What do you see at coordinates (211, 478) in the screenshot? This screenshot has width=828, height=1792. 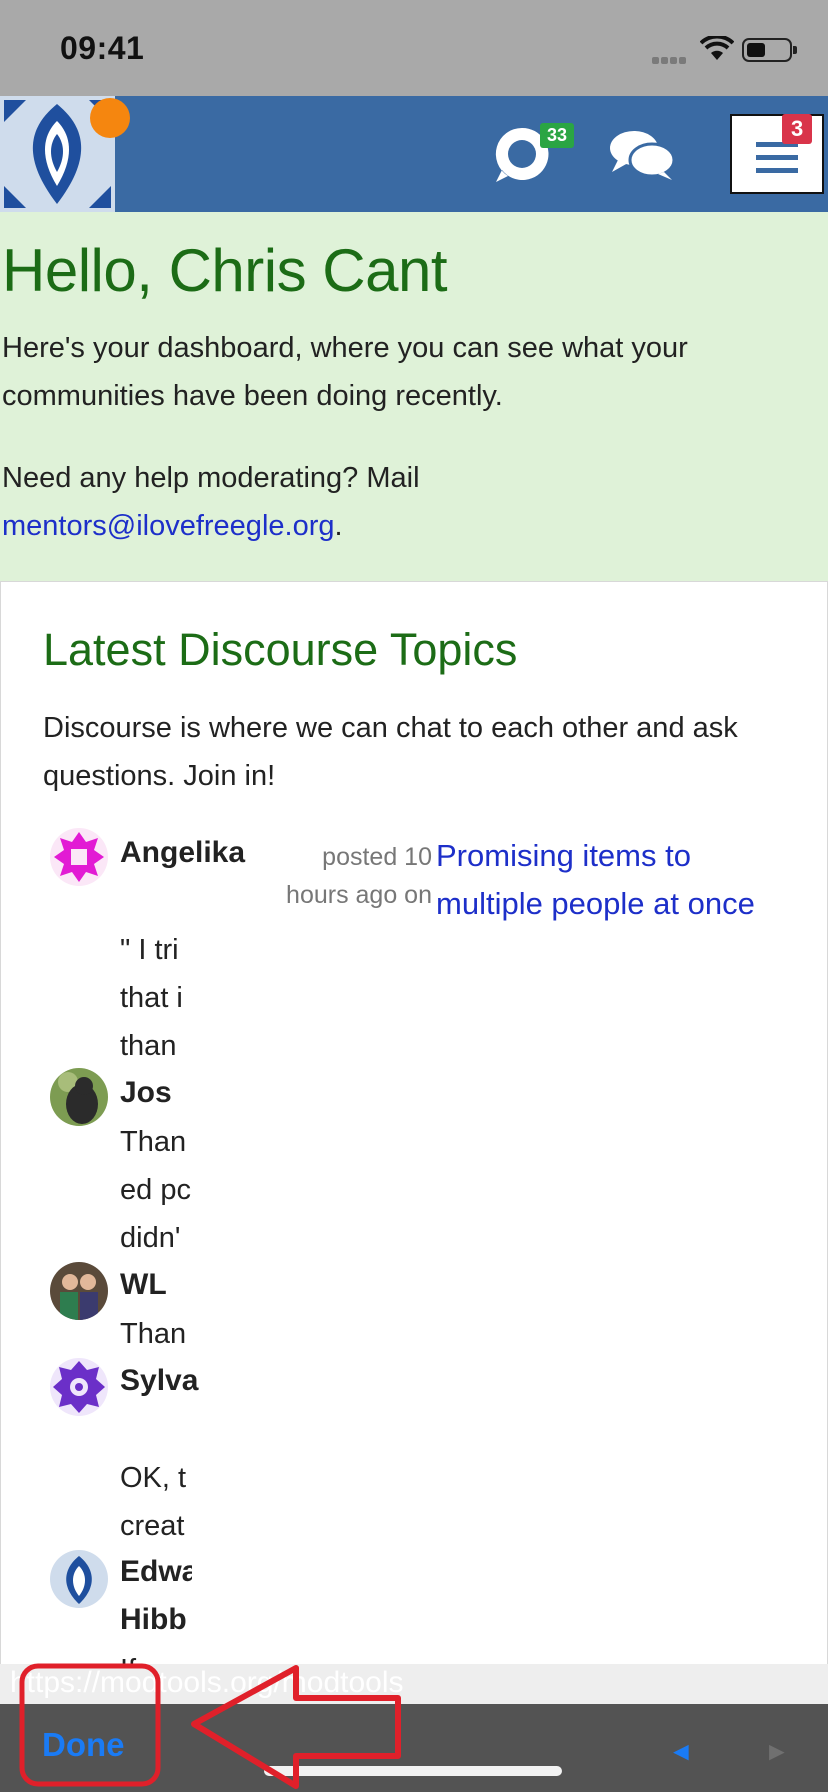 I see `help-text-prefix: Need any help moderating? Mail` at bounding box center [211, 478].